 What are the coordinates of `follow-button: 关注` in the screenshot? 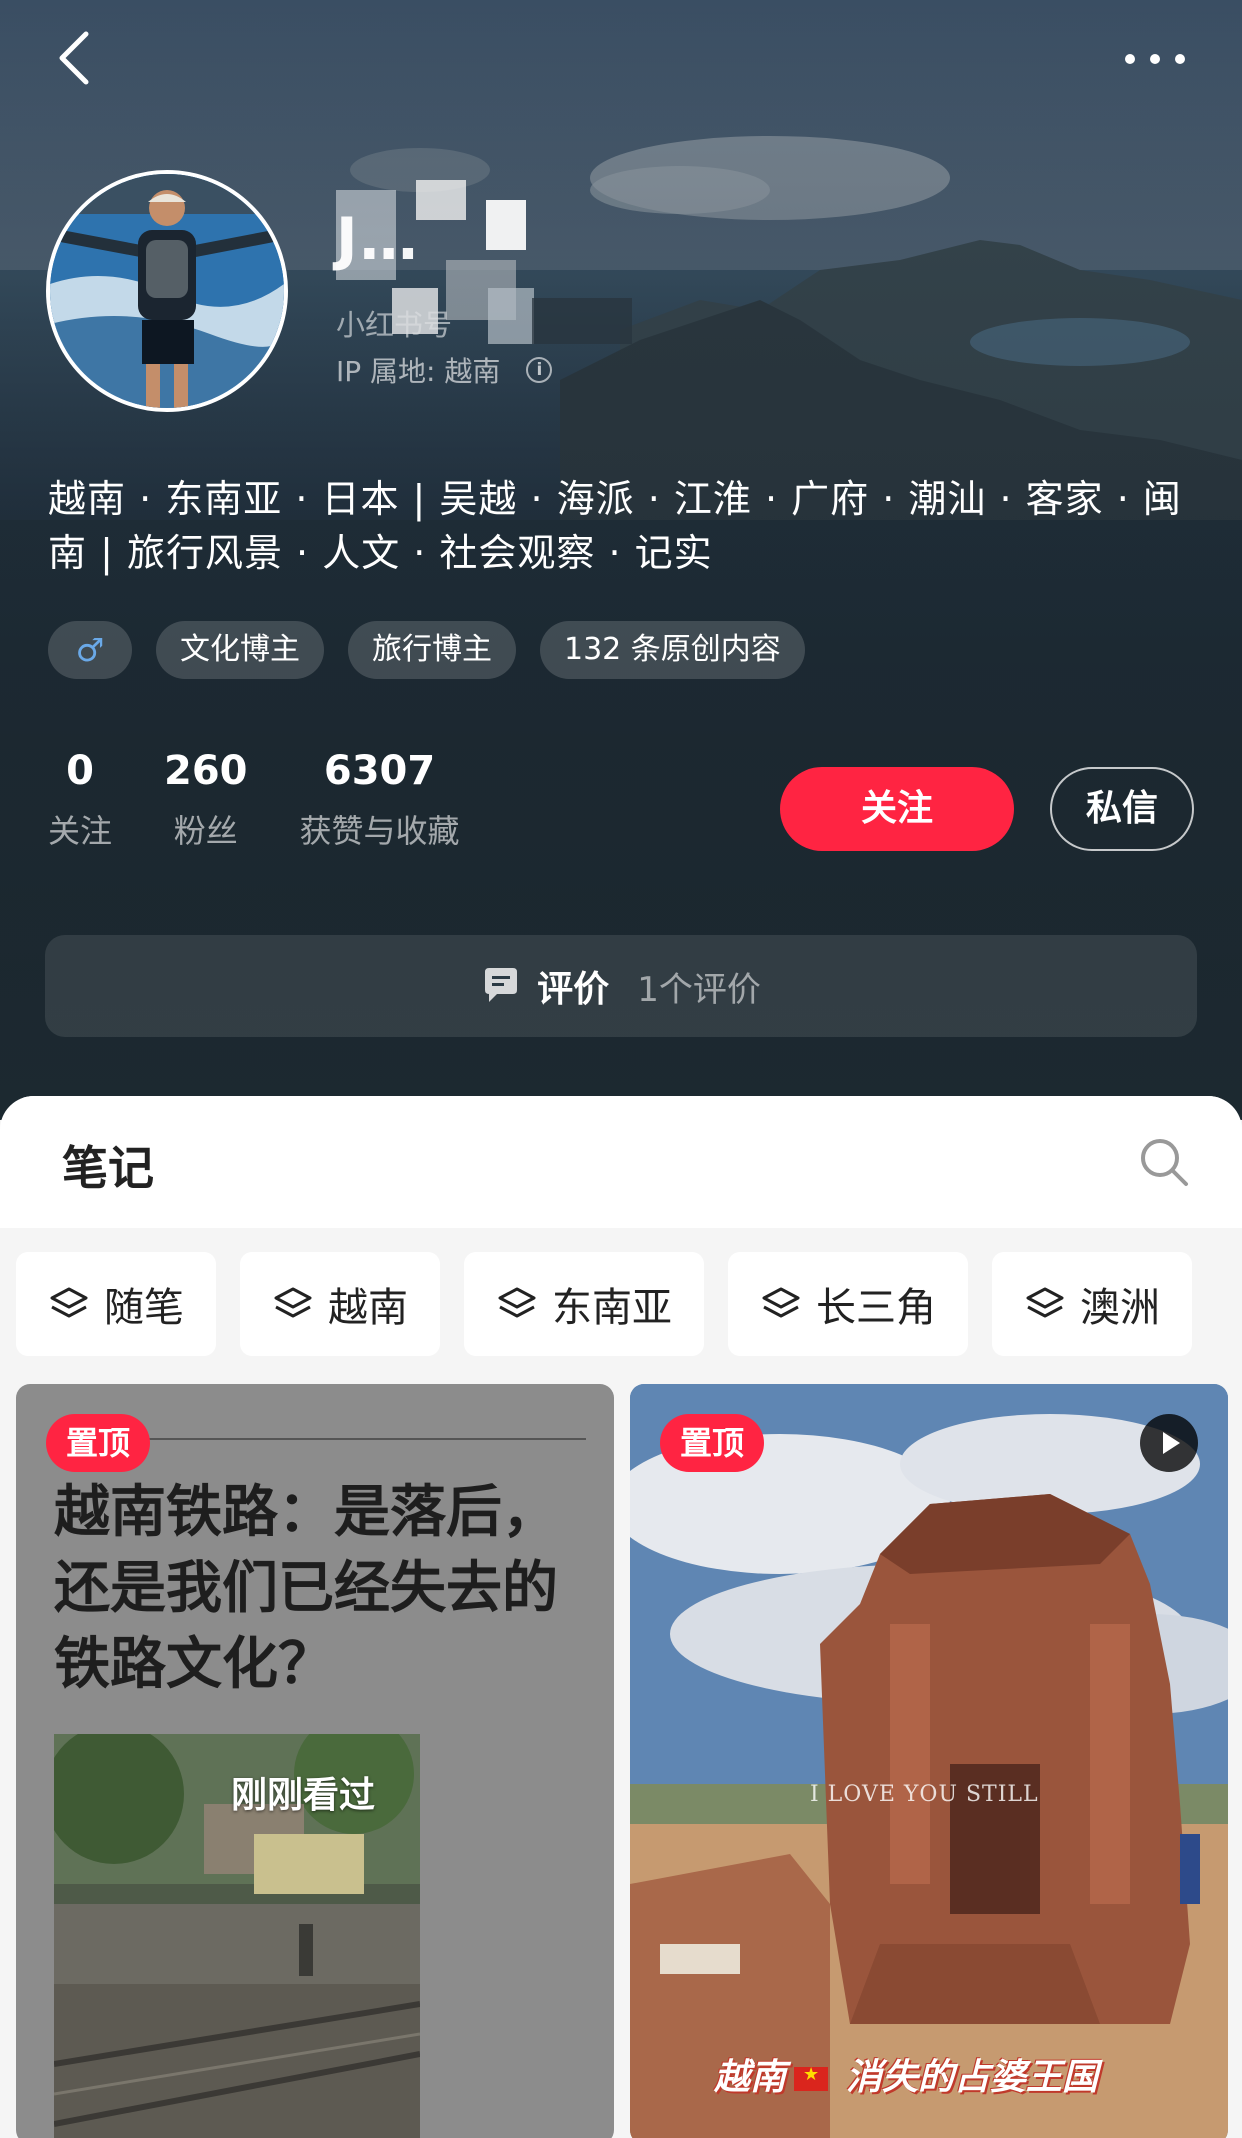 It's located at (897, 809).